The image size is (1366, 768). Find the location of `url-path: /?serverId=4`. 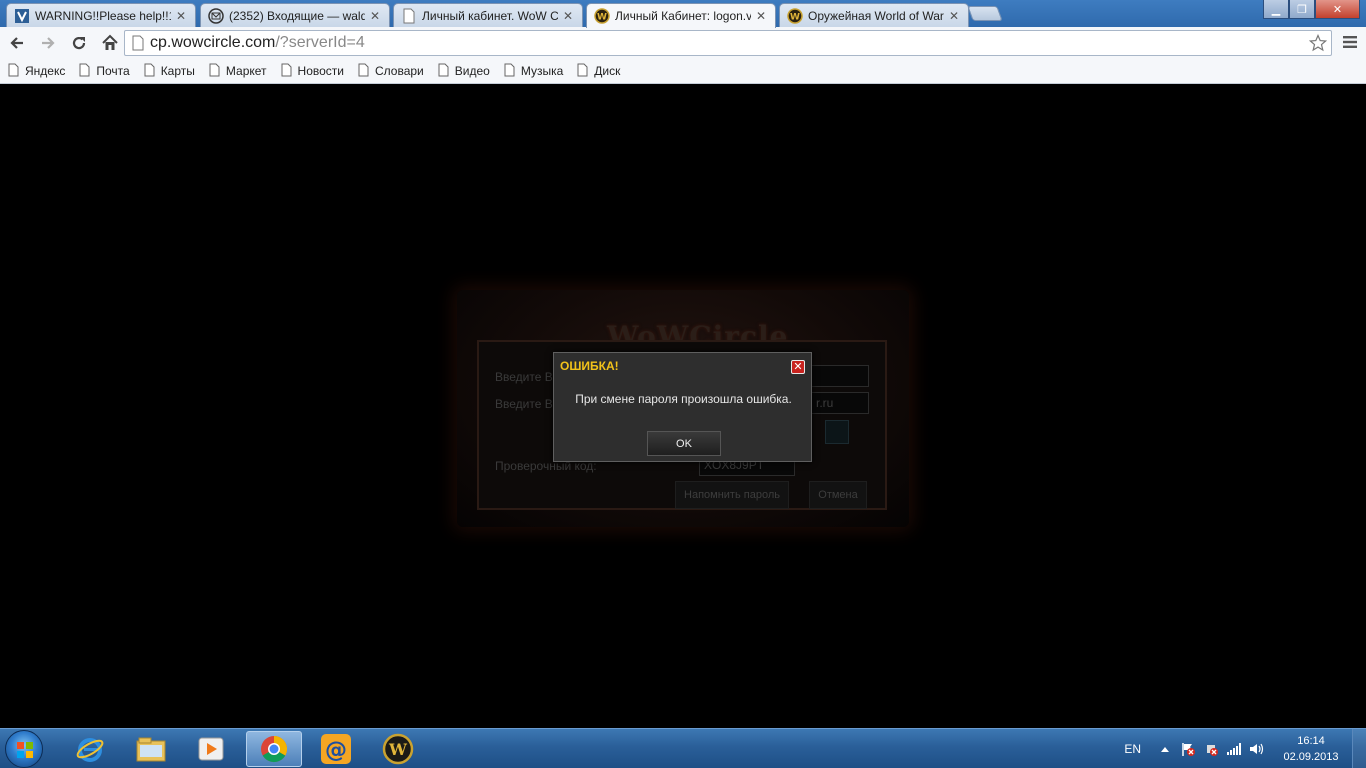

url-path: /?serverId=4 is located at coordinates (320, 42).